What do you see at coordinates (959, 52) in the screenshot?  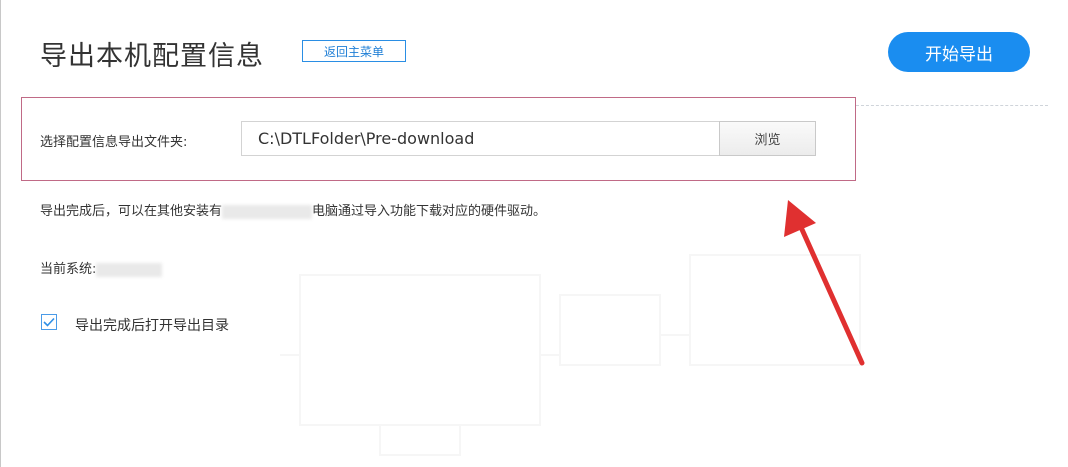 I see `start-export-button: 开始导出` at bounding box center [959, 52].